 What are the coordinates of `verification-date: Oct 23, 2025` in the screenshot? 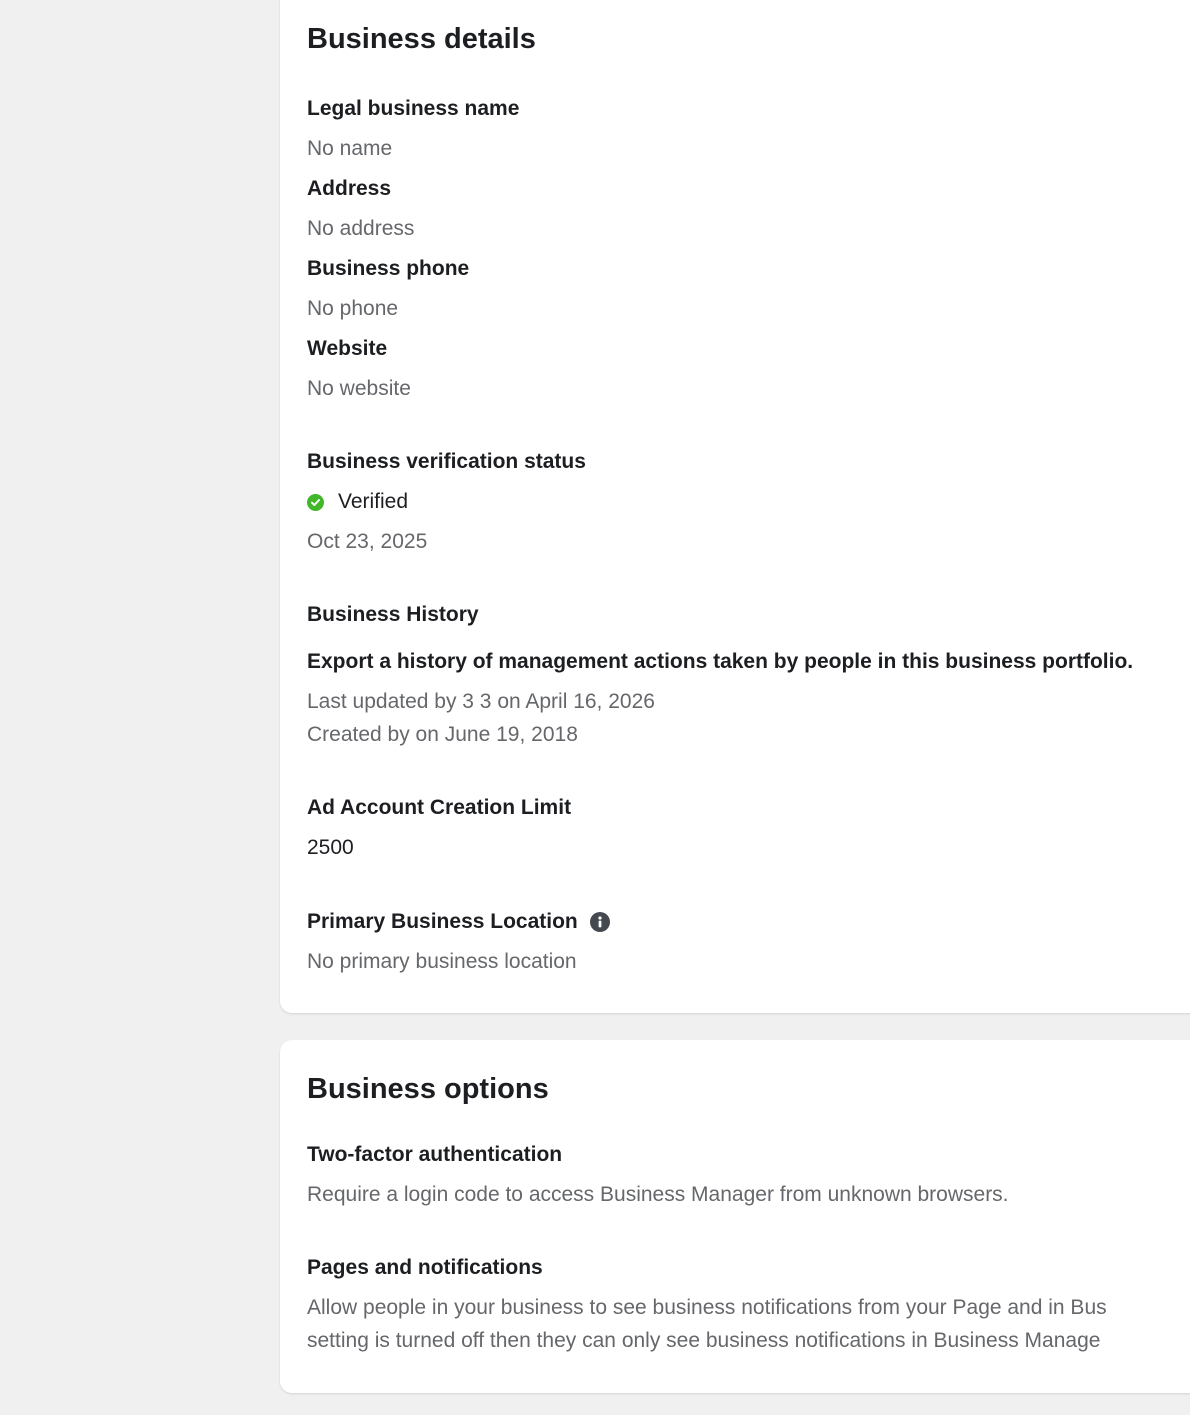 It's located at (367, 541).